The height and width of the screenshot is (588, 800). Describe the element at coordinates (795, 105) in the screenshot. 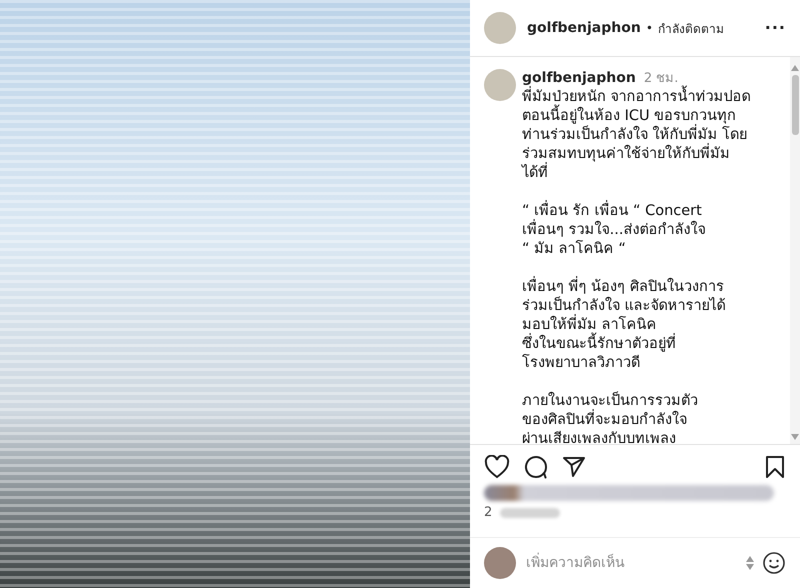

I see `scrollbar-thumb` at that location.